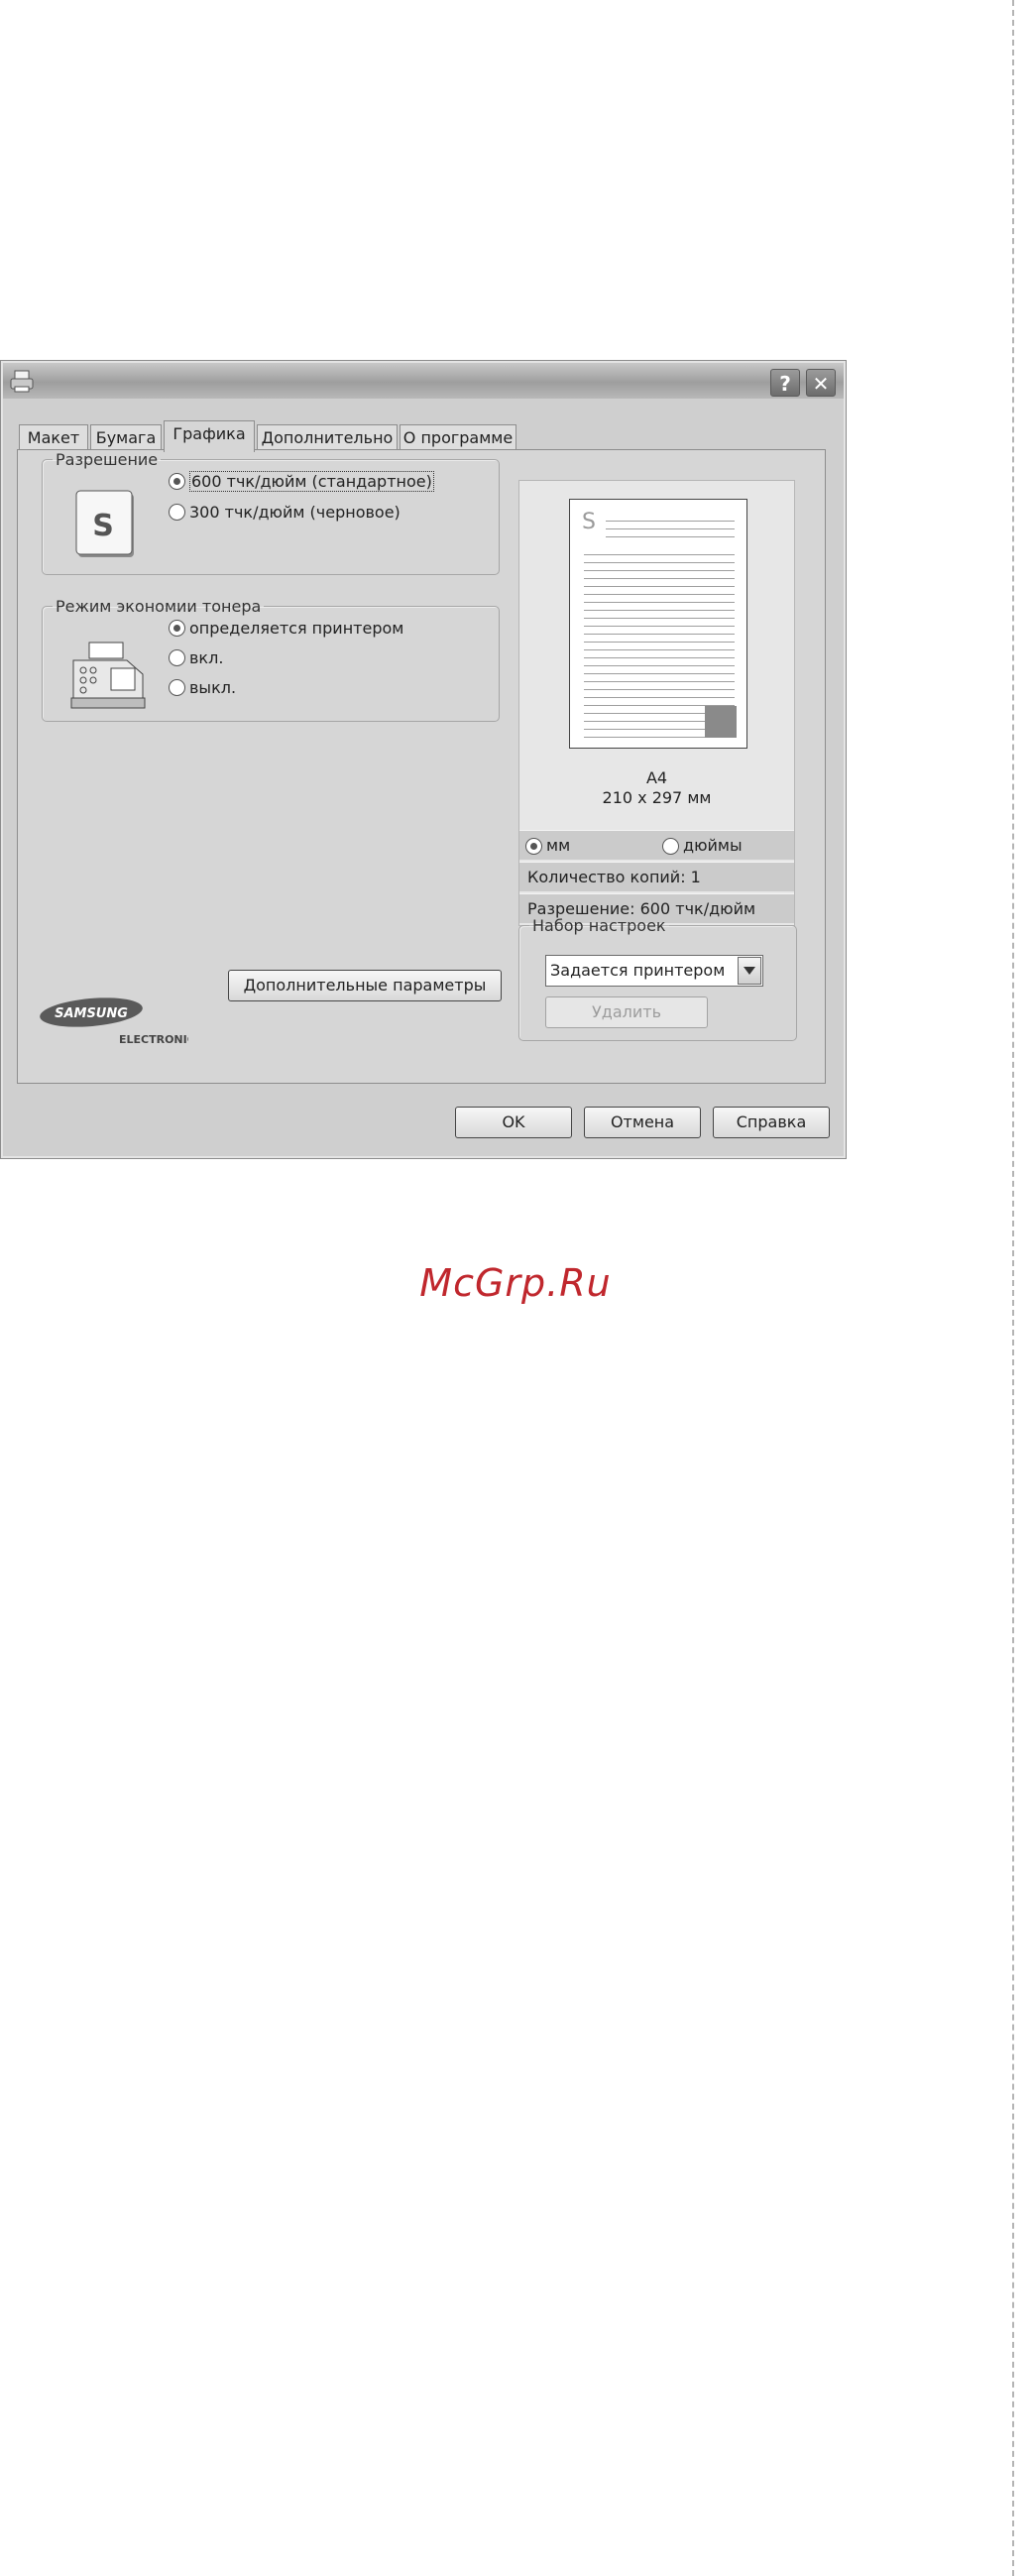  Describe the element at coordinates (213, 687) in the screenshot. I see `toner-off-label: выкл.` at that location.